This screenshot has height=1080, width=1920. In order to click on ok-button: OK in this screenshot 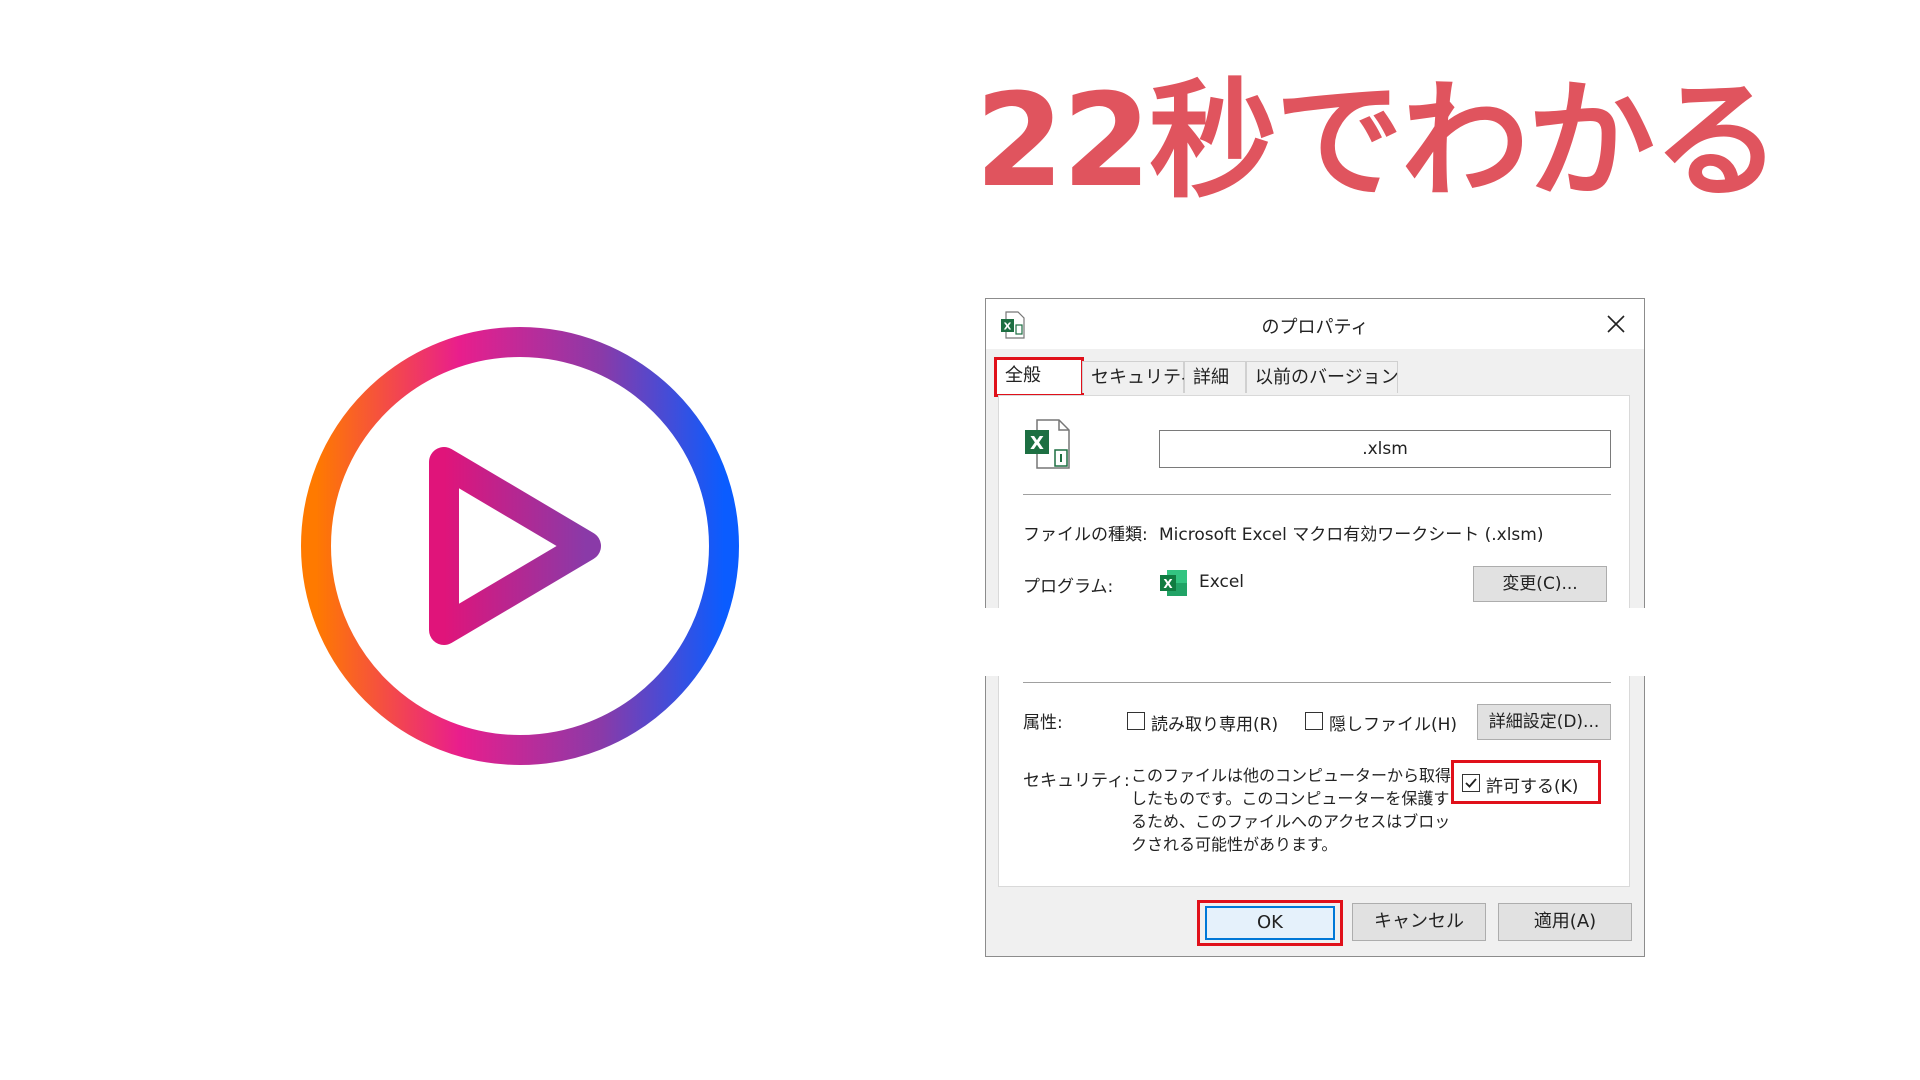, I will do `click(1270, 923)`.